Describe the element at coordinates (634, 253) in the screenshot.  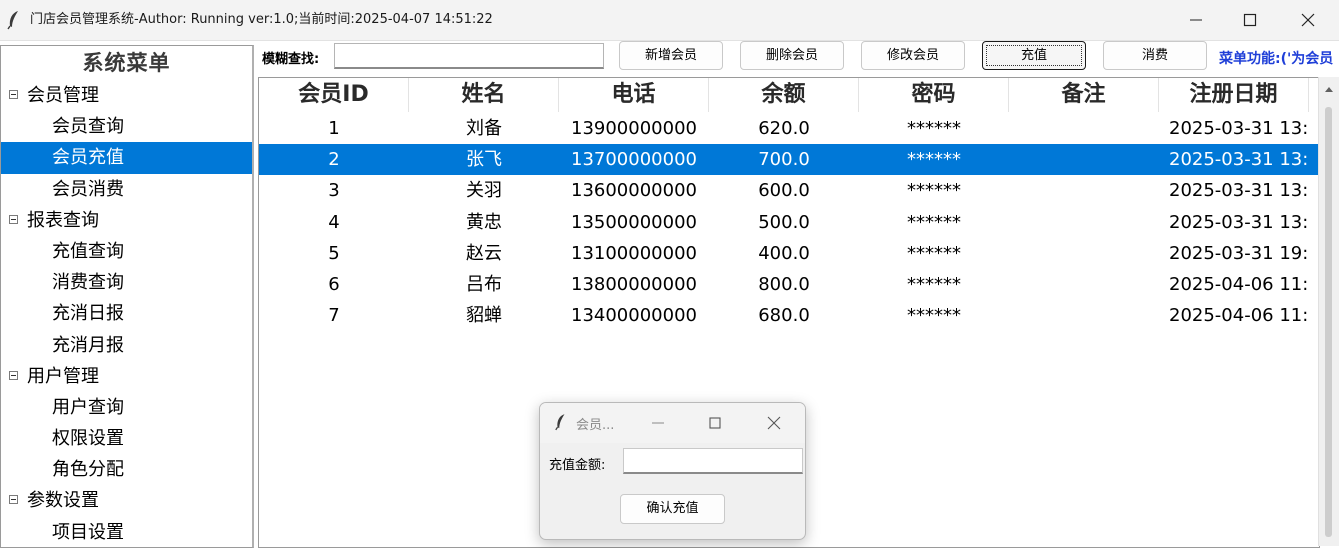
I see `cell-phone: 13100000000` at that location.